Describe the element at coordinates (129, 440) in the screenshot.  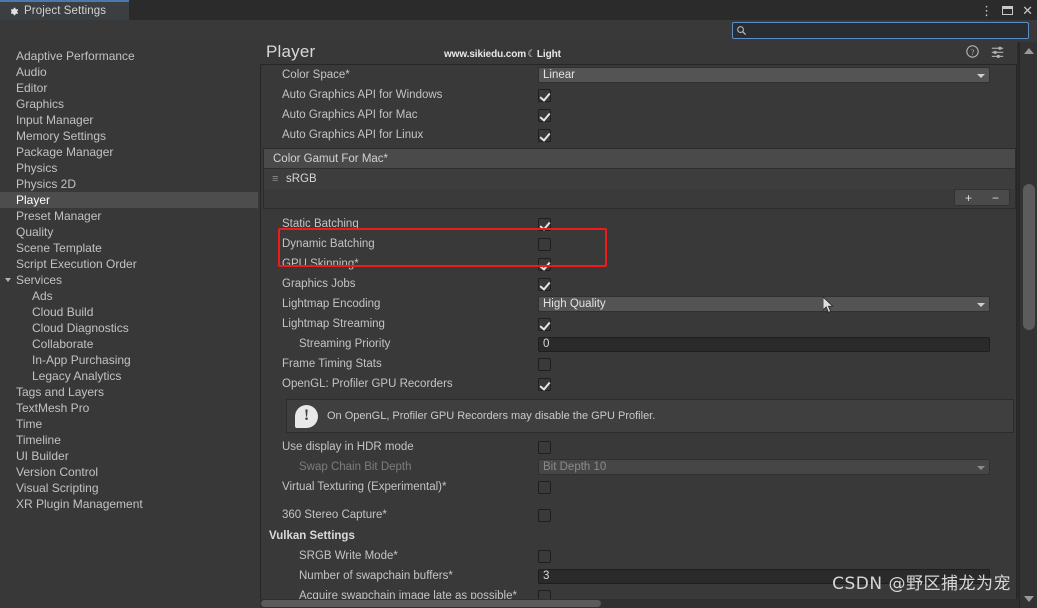
I see `sidebar-item-timeline: Timeline` at that location.